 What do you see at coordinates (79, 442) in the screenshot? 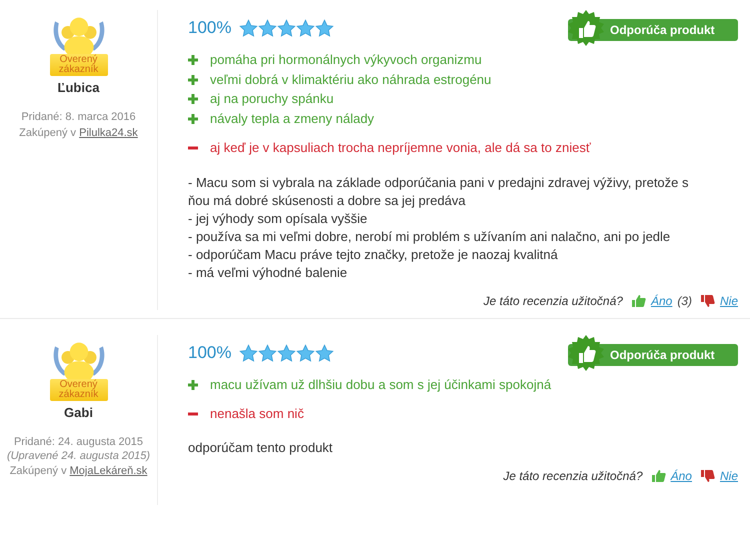
I see `added-date: Pridané: 24. augusta 2015` at bounding box center [79, 442].